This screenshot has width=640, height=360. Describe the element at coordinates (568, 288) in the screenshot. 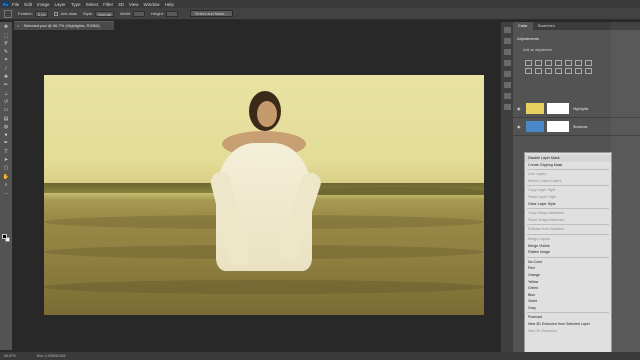

I see `context-menu-item: Green` at that location.